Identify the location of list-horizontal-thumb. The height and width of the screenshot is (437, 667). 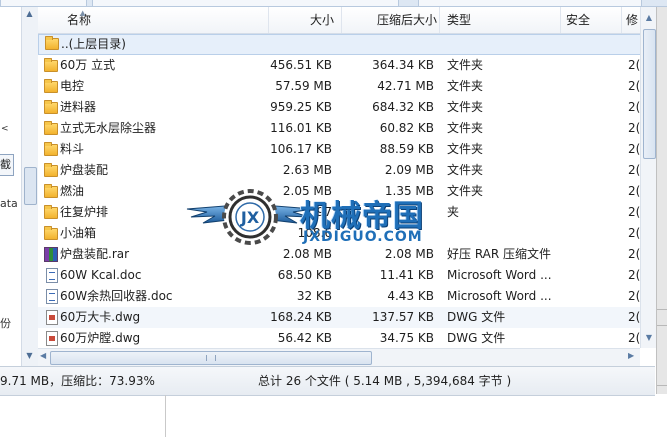
(211, 358).